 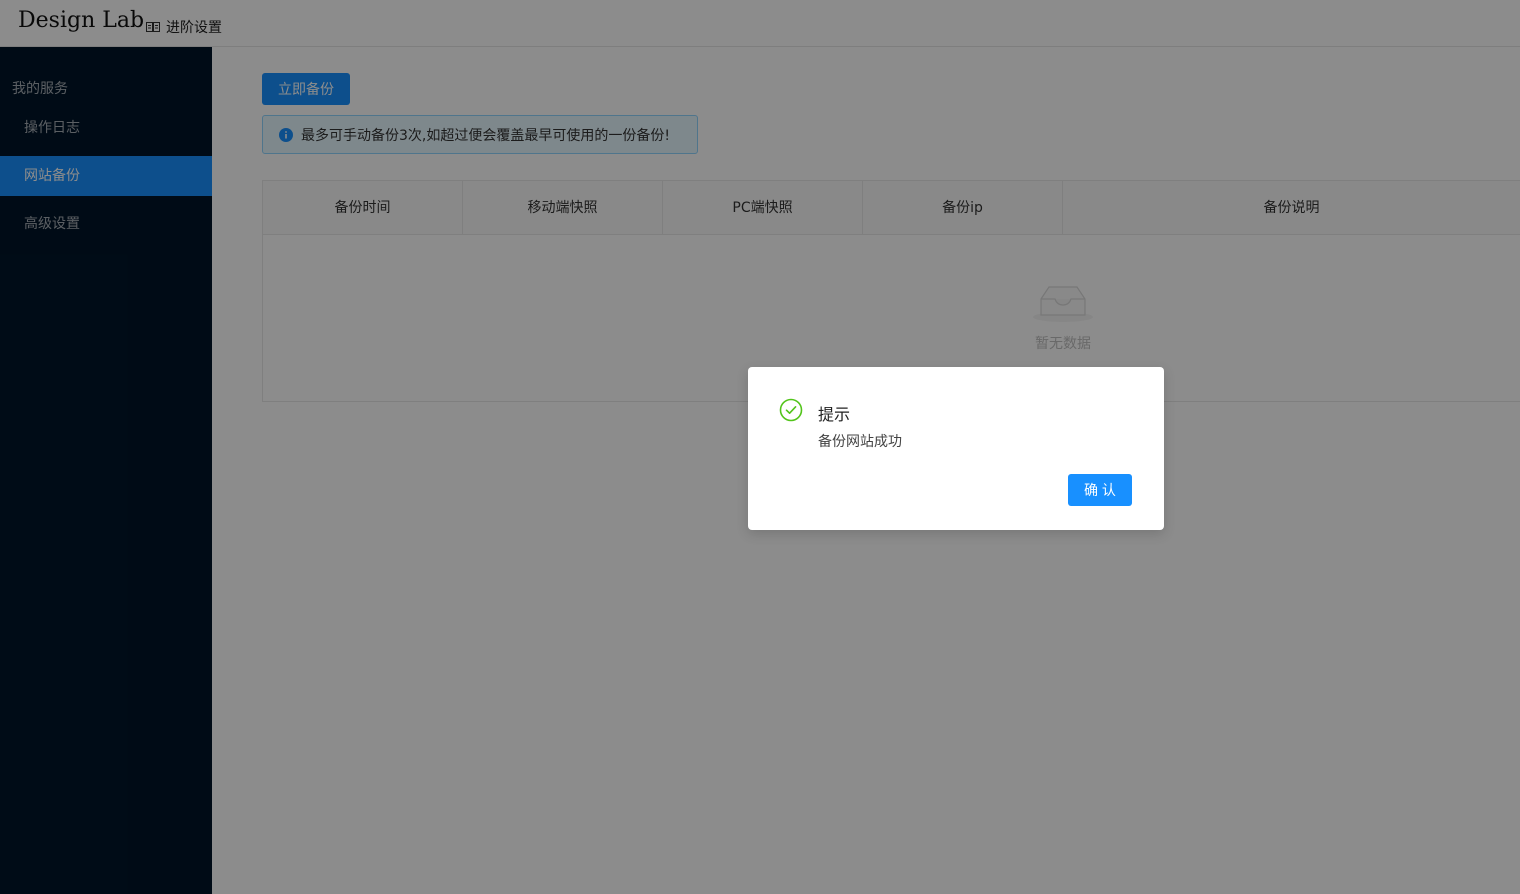 What do you see at coordinates (956, 448) in the screenshot?
I see `success-dialog: 提示 备份网站成功 确 认` at bounding box center [956, 448].